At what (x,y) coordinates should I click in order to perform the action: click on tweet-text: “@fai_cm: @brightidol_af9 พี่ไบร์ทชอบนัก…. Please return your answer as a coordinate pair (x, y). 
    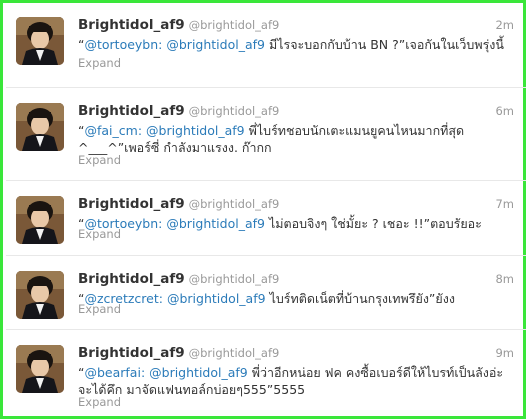
    Looking at the image, I should click on (296, 139).